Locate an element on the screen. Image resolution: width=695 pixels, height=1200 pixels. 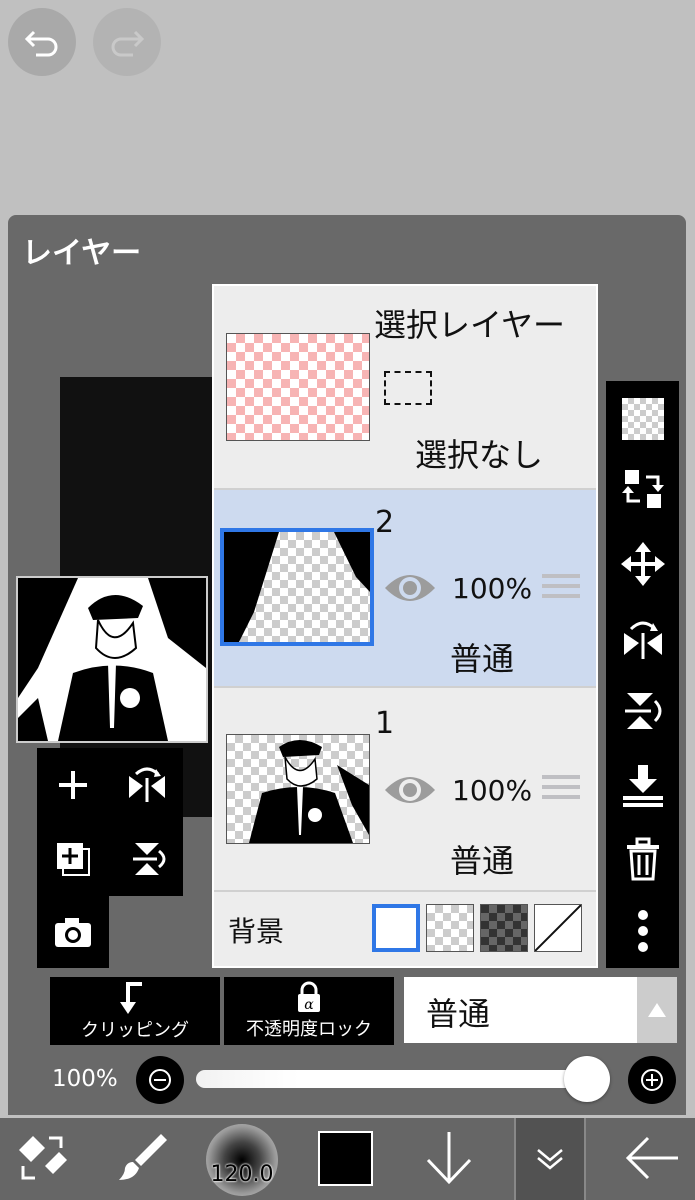
layer-1-drag-handle is located at coordinates (561, 788).